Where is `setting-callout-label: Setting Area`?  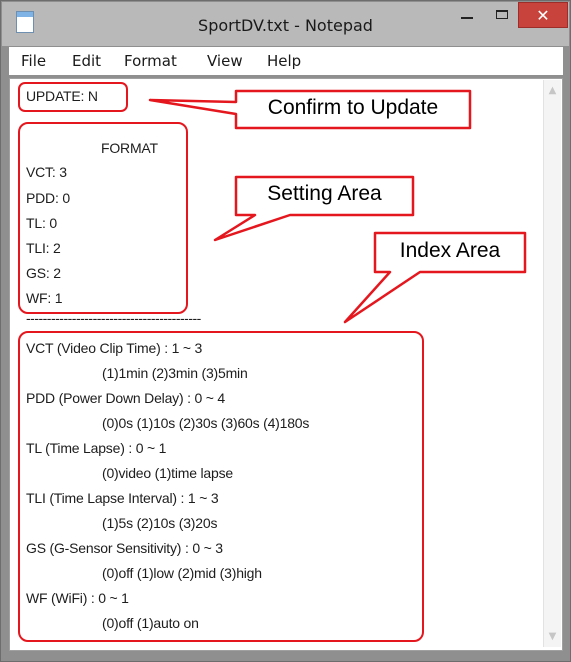
setting-callout-label: Setting Area is located at coordinates (324, 193).